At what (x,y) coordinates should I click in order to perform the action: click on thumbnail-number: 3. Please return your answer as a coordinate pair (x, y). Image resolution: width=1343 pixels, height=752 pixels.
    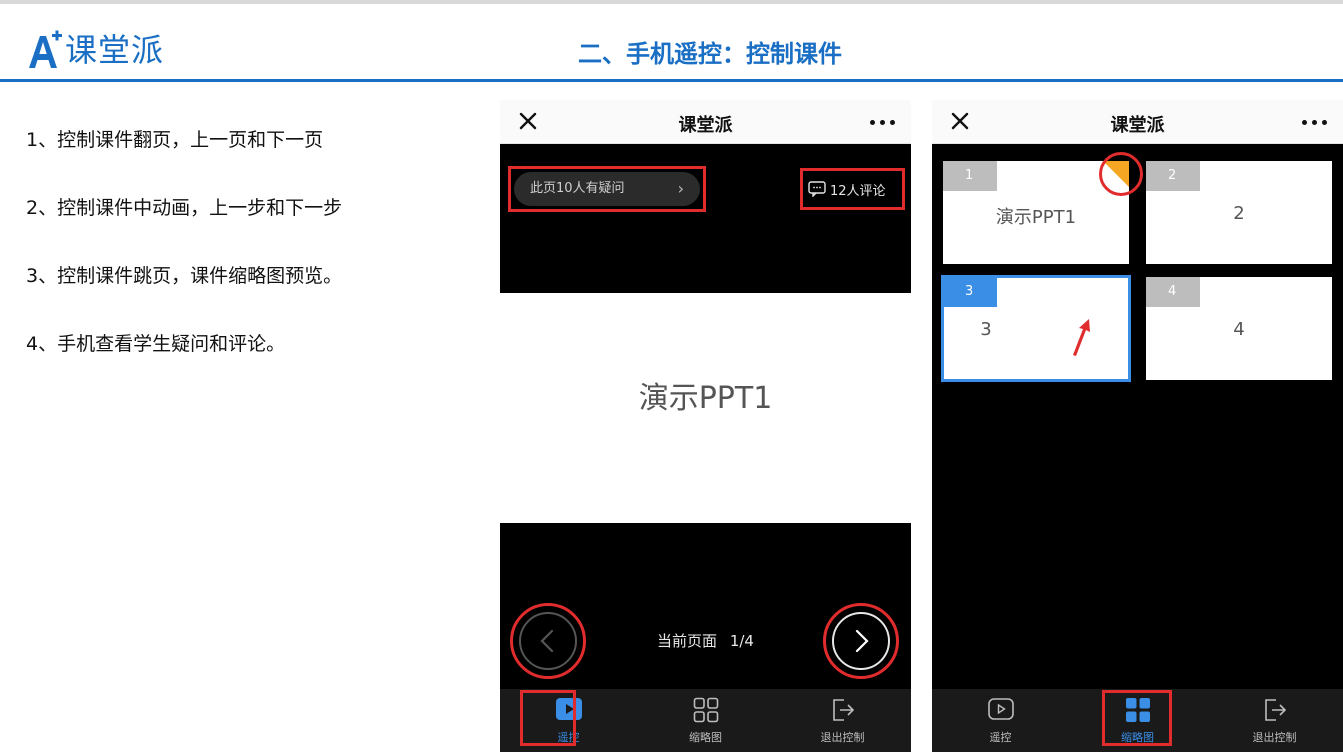
    Looking at the image, I should click on (970, 292).